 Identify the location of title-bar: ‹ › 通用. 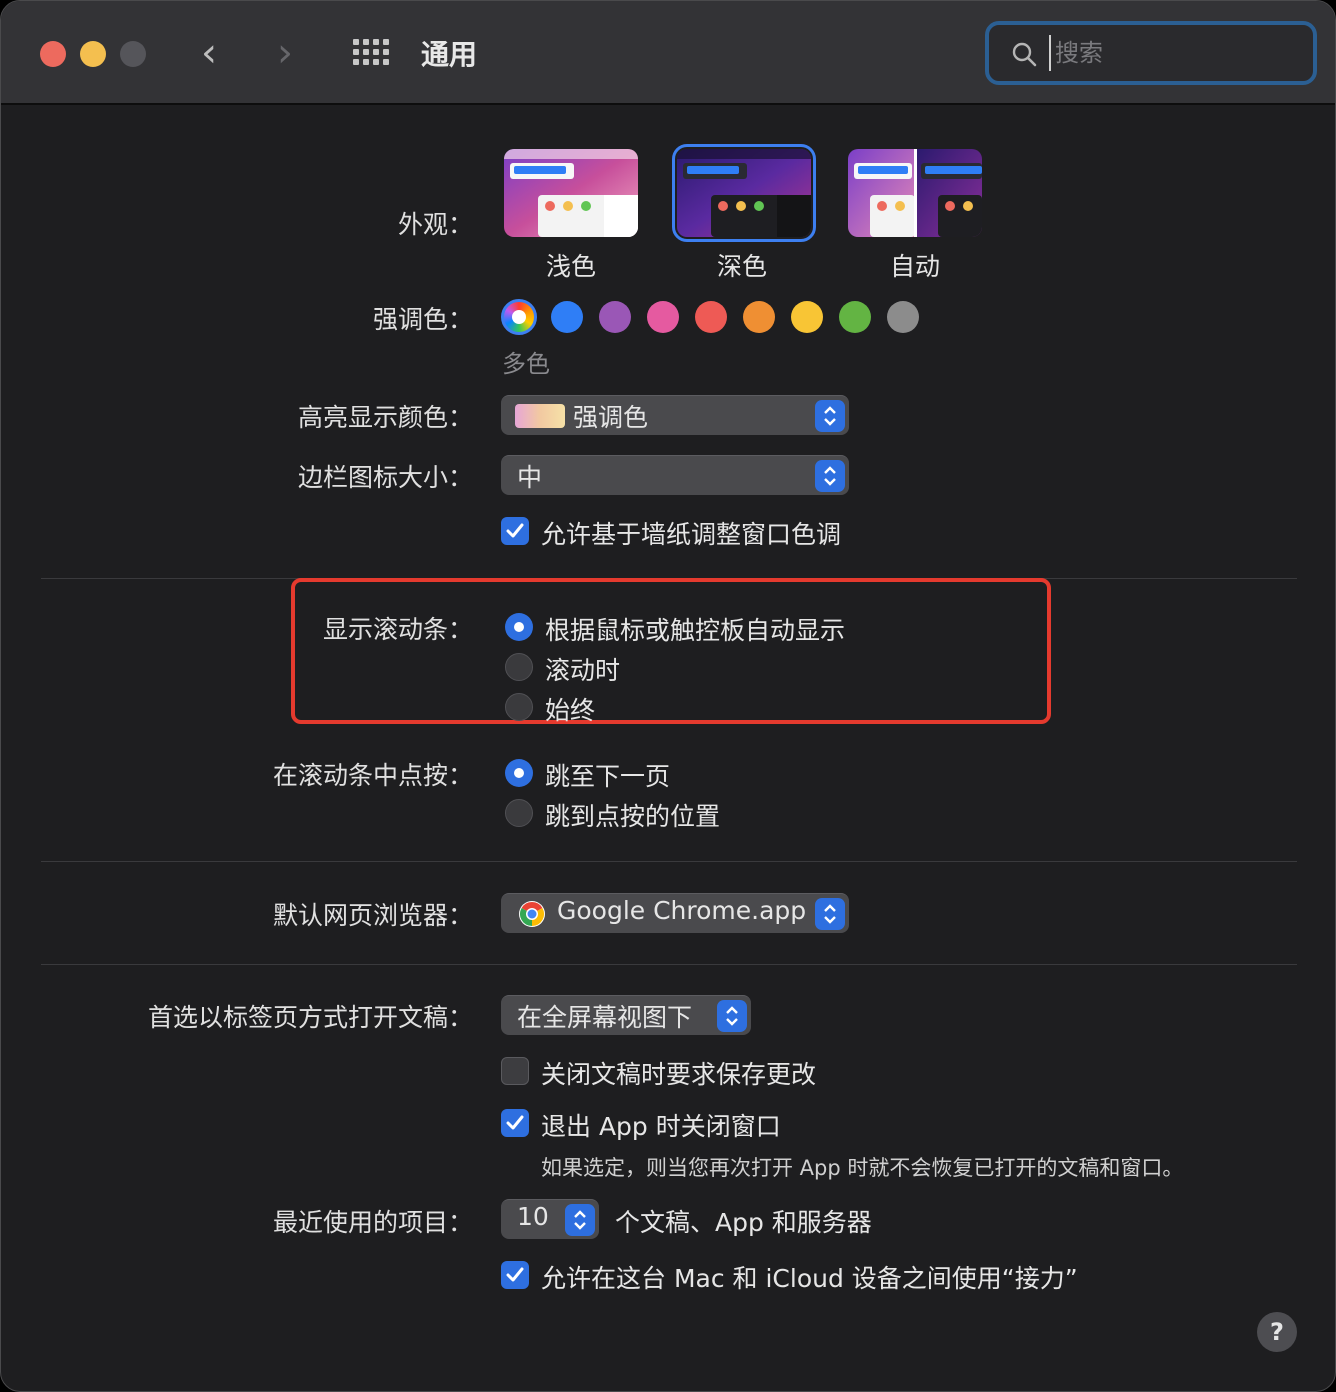
(668, 53).